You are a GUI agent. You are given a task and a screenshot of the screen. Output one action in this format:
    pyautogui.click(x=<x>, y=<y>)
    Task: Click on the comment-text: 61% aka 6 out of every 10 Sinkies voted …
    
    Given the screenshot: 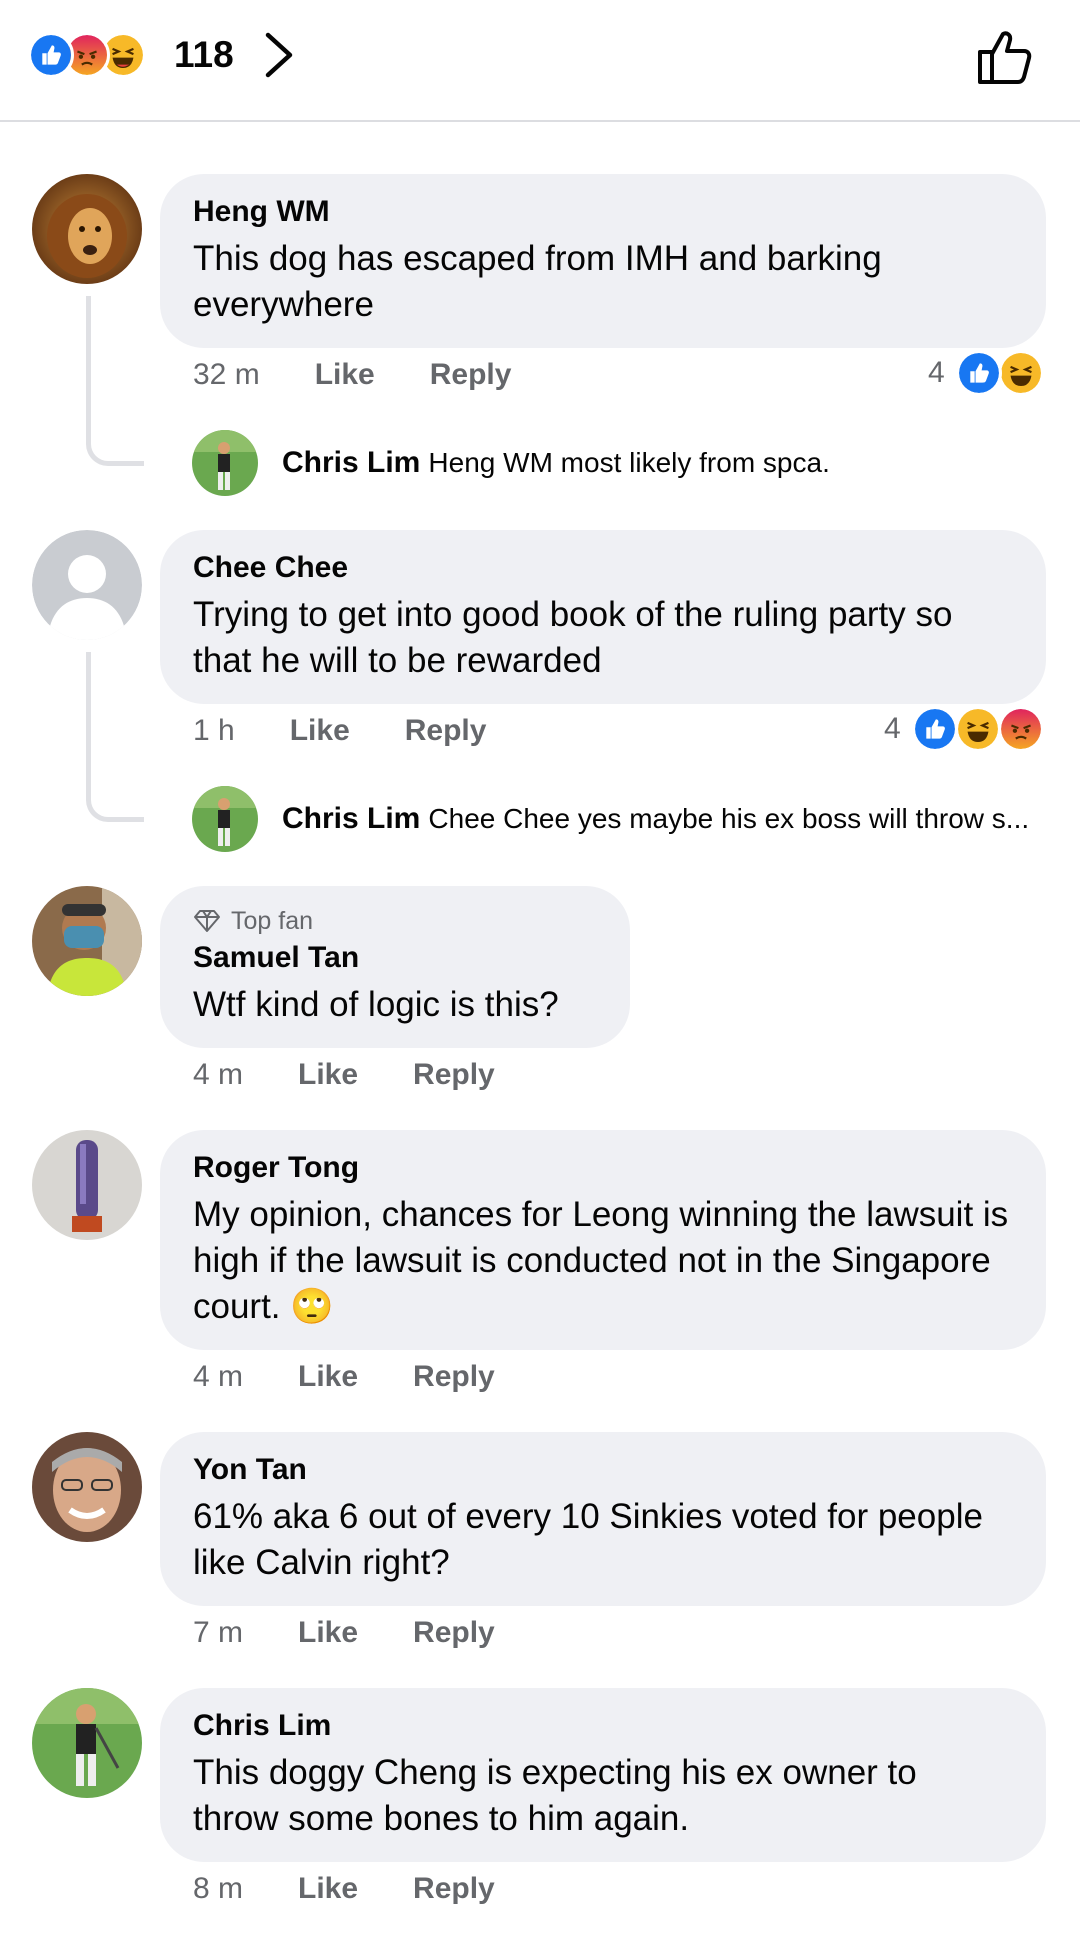 What is the action you would take?
    pyautogui.click(x=588, y=1539)
    